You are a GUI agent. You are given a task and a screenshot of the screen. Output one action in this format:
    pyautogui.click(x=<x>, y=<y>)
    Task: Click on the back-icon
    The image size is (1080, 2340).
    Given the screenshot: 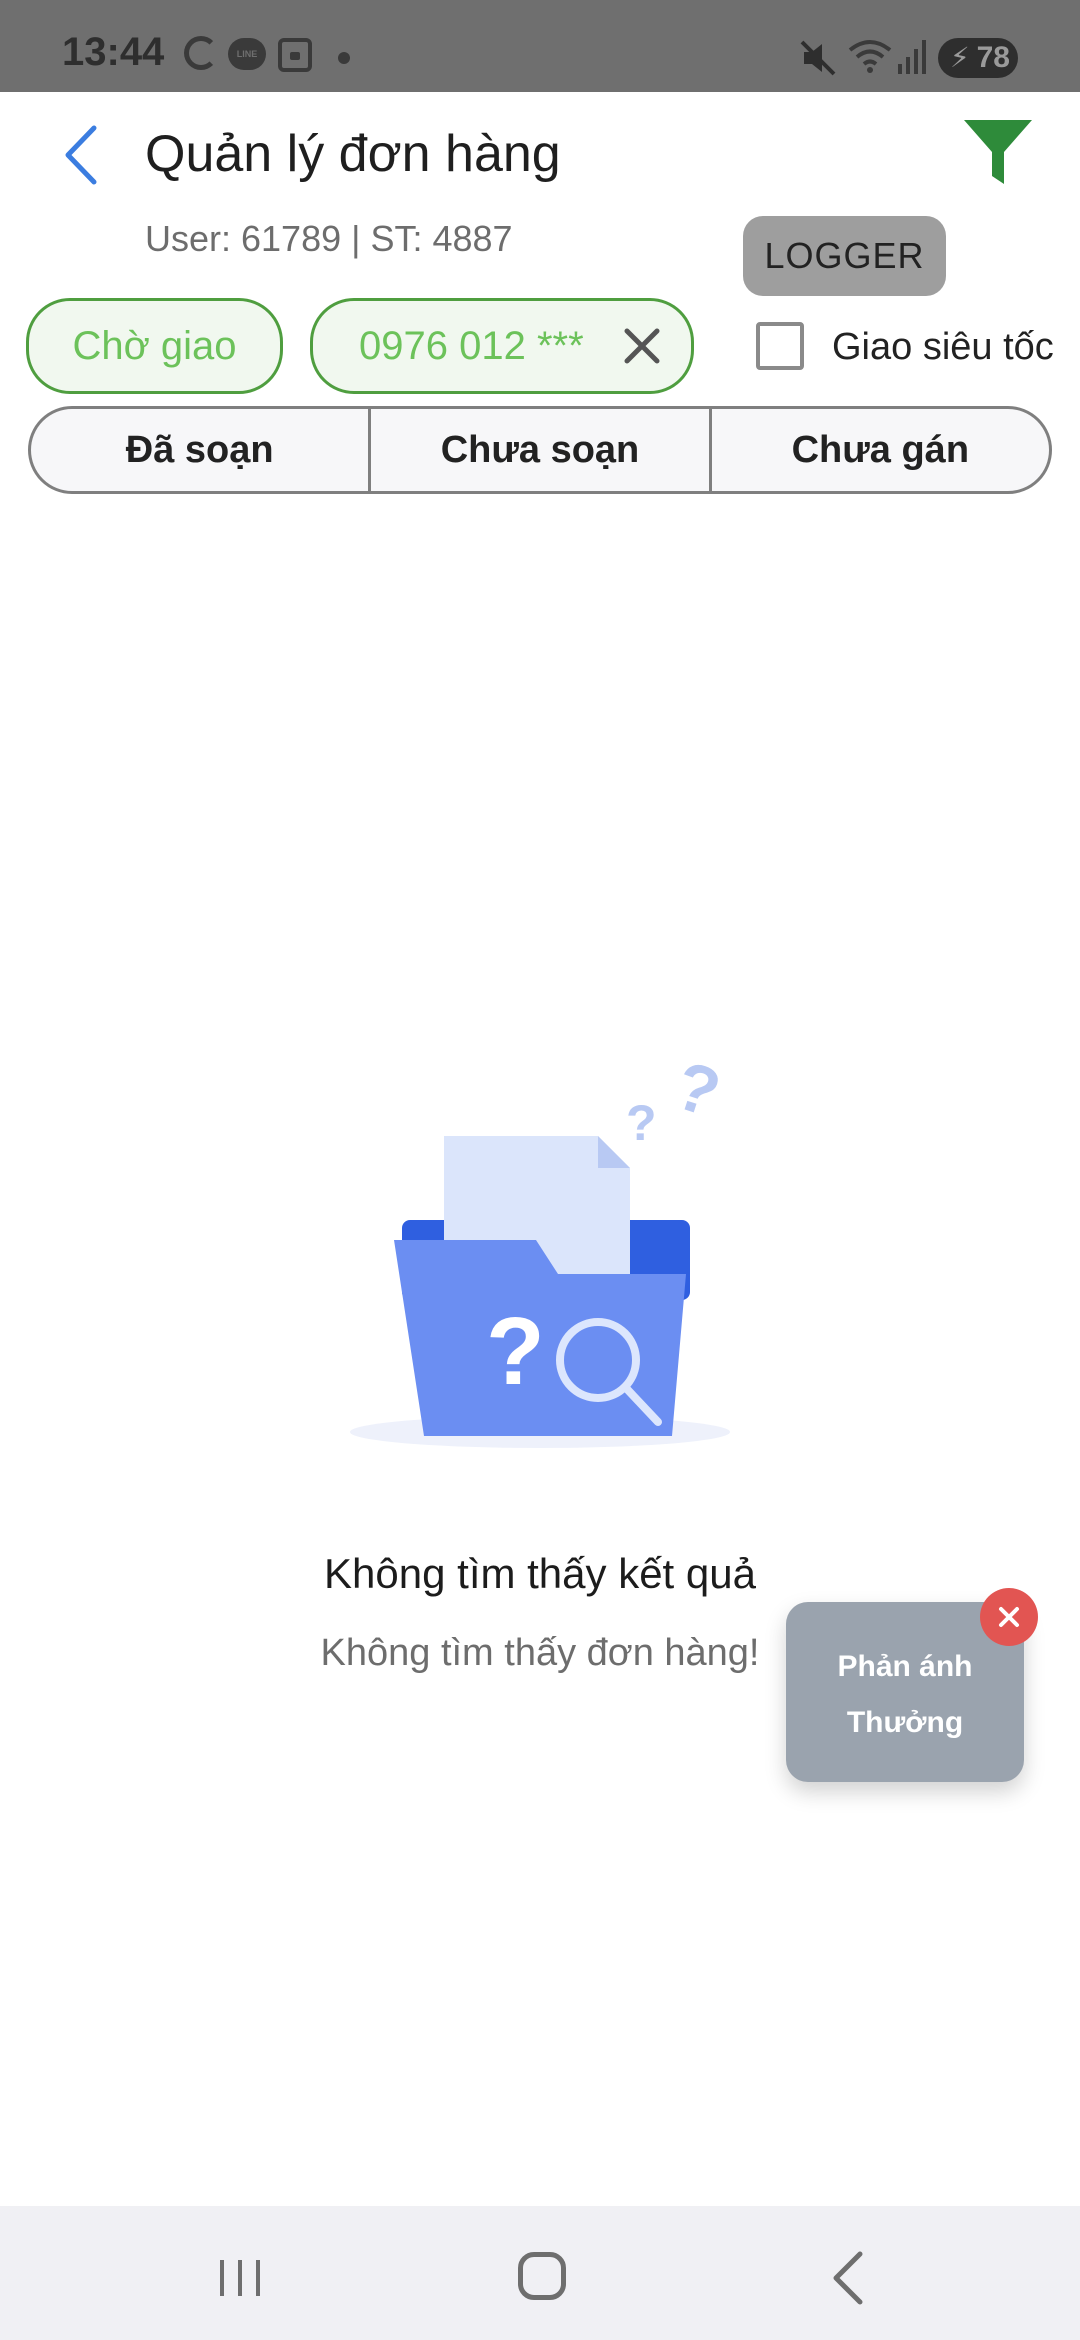 What is the action you would take?
    pyautogui.click(x=82, y=155)
    